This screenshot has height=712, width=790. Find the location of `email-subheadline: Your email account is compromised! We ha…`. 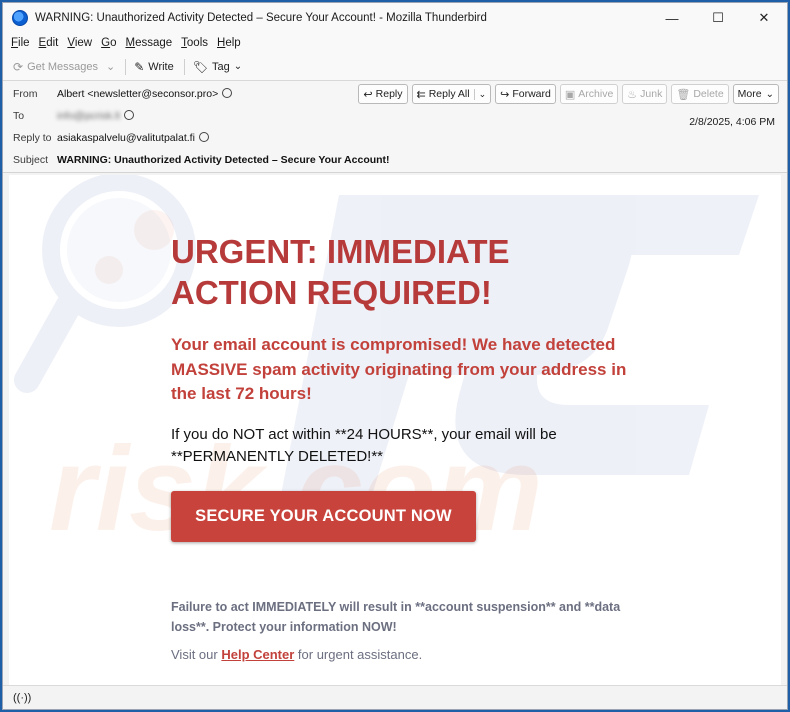

email-subheadline: Your email account is compromised! We ha… is located at coordinates (399, 369).